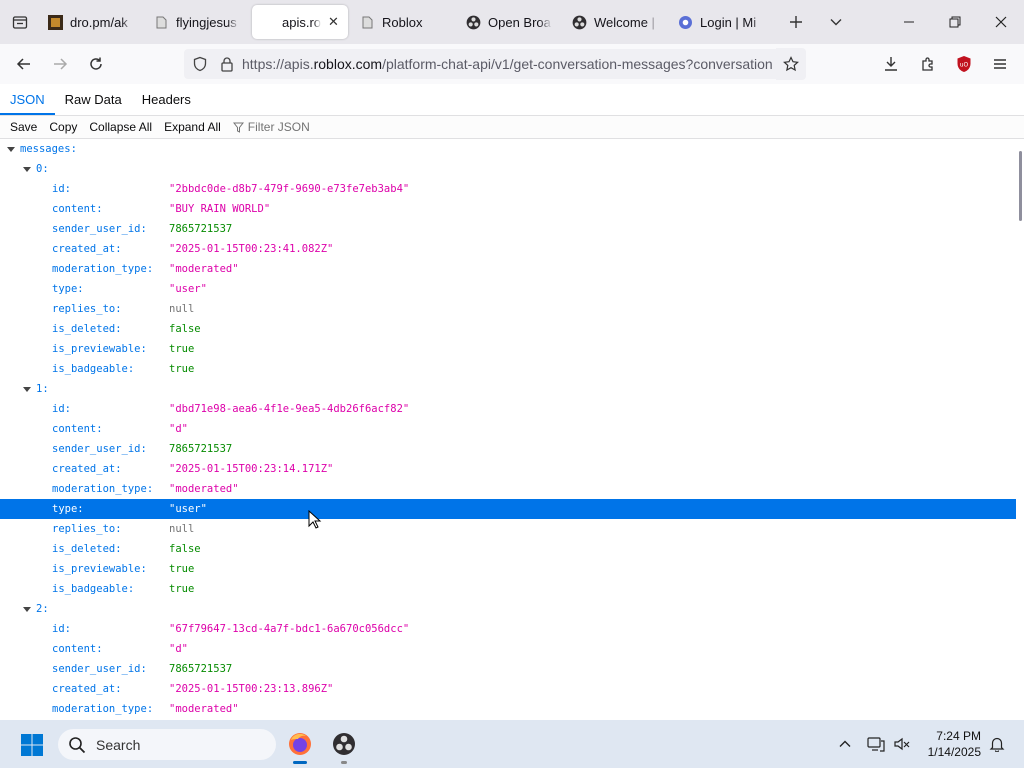 Image resolution: width=1024 pixels, height=768 pixels. Describe the element at coordinates (836, 22) in the screenshot. I see `list-all-tabs-button` at that location.